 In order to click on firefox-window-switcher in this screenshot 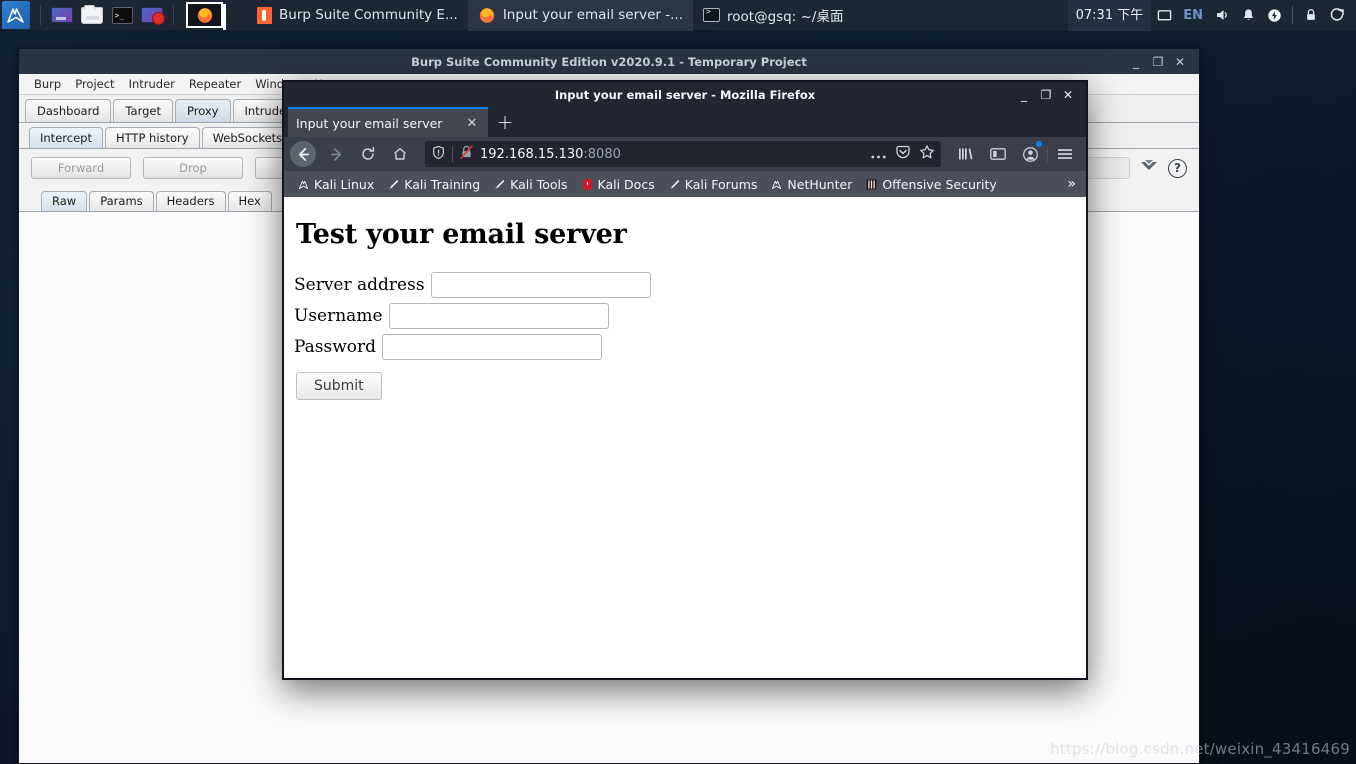, I will do `click(206, 16)`.